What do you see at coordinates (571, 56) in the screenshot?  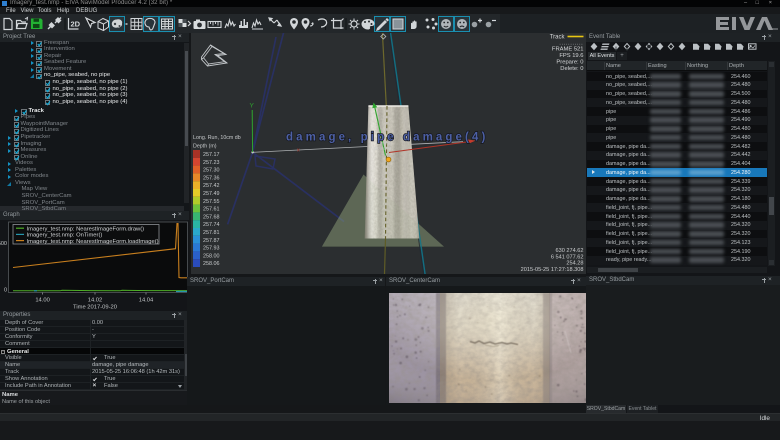 I see `svg-text: FPS 19.6` at bounding box center [571, 56].